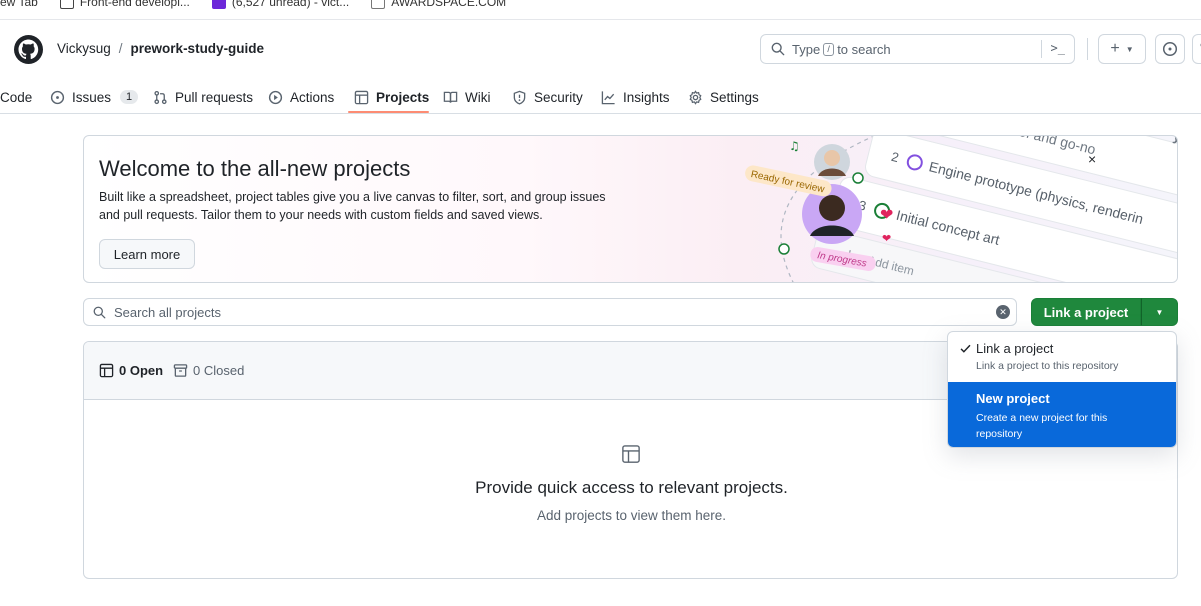  I want to click on check-icon, so click(965, 348).